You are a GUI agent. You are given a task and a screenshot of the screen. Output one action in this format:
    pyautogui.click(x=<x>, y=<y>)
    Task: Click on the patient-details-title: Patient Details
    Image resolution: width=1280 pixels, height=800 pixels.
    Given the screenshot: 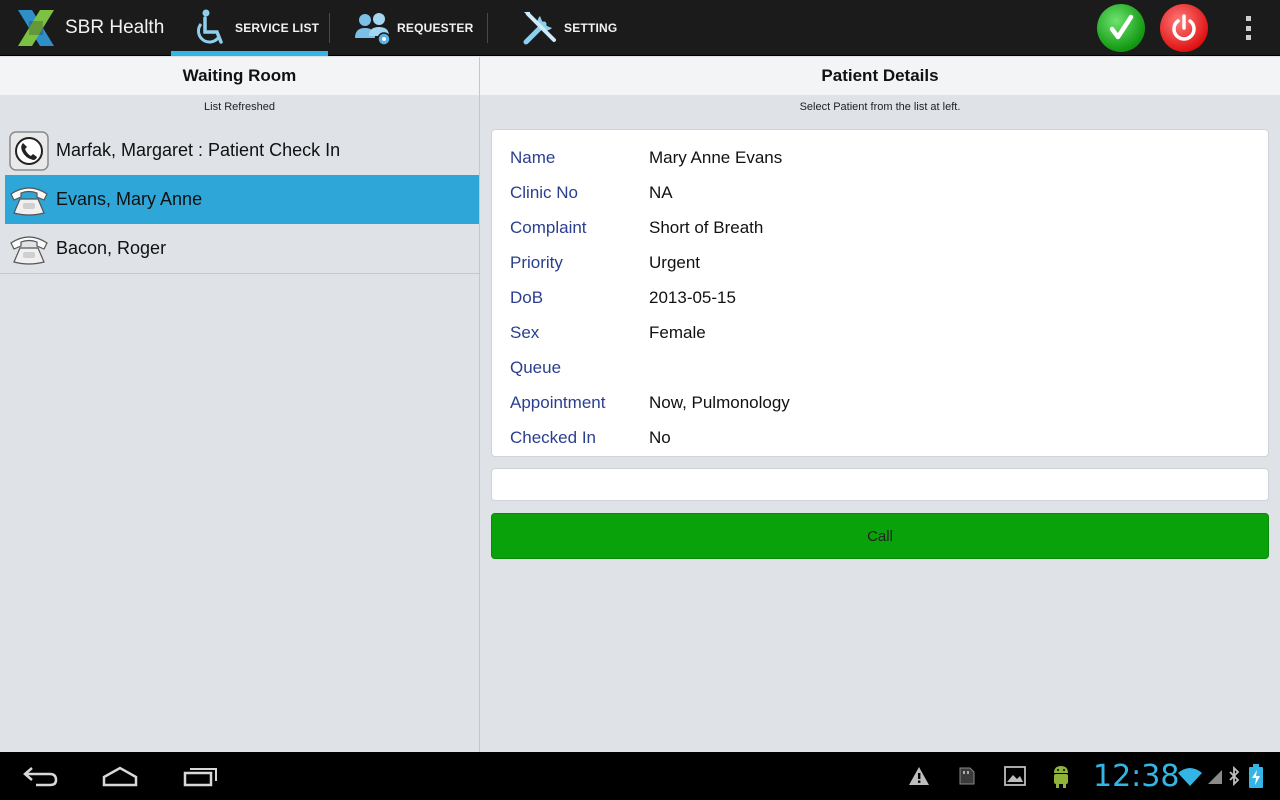 What is the action you would take?
    pyautogui.click(x=880, y=76)
    